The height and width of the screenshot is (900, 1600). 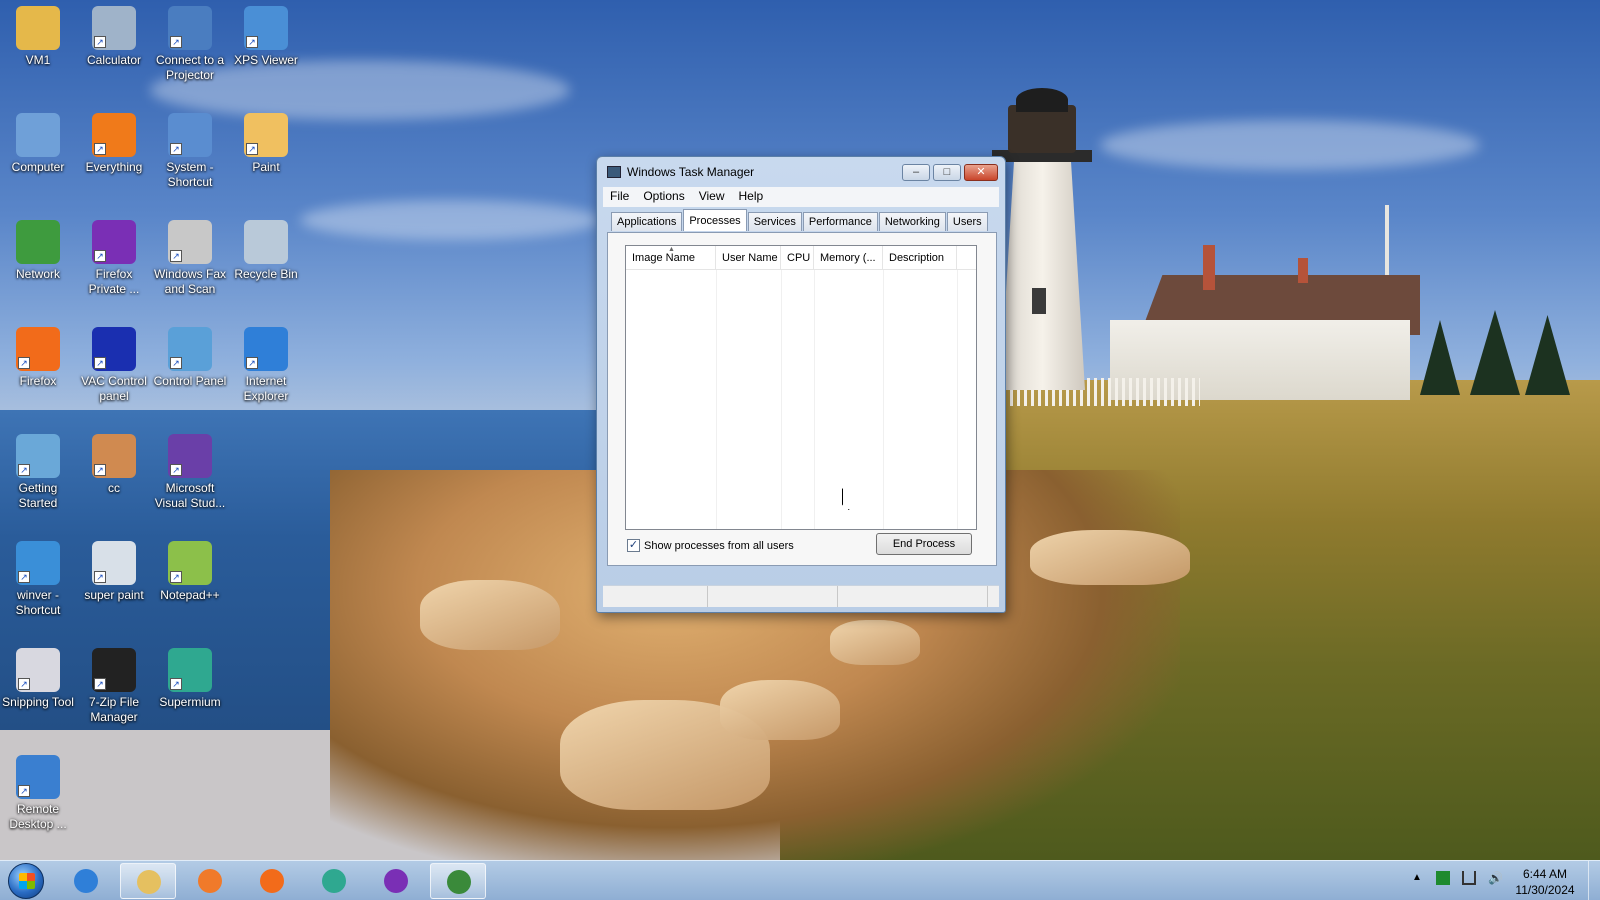 What do you see at coordinates (148, 881) in the screenshot?
I see `taskbar-windows-explorer-button` at bounding box center [148, 881].